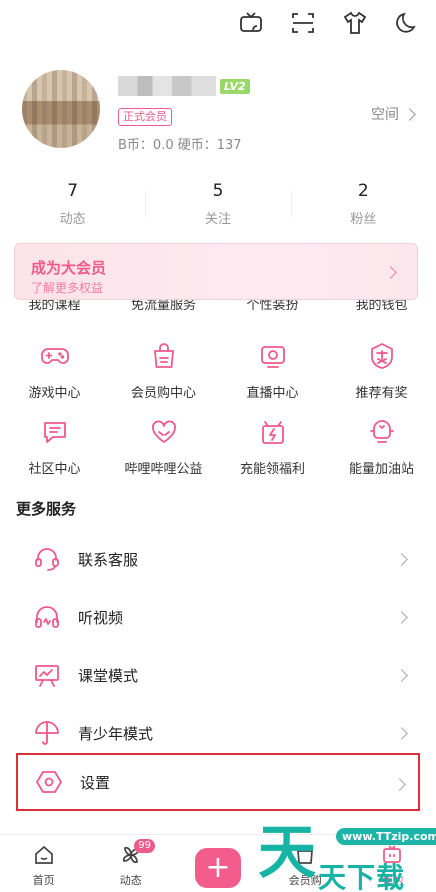  Describe the element at coordinates (382, 432) in the screenshot. I see `energy-station-icon` at that location.